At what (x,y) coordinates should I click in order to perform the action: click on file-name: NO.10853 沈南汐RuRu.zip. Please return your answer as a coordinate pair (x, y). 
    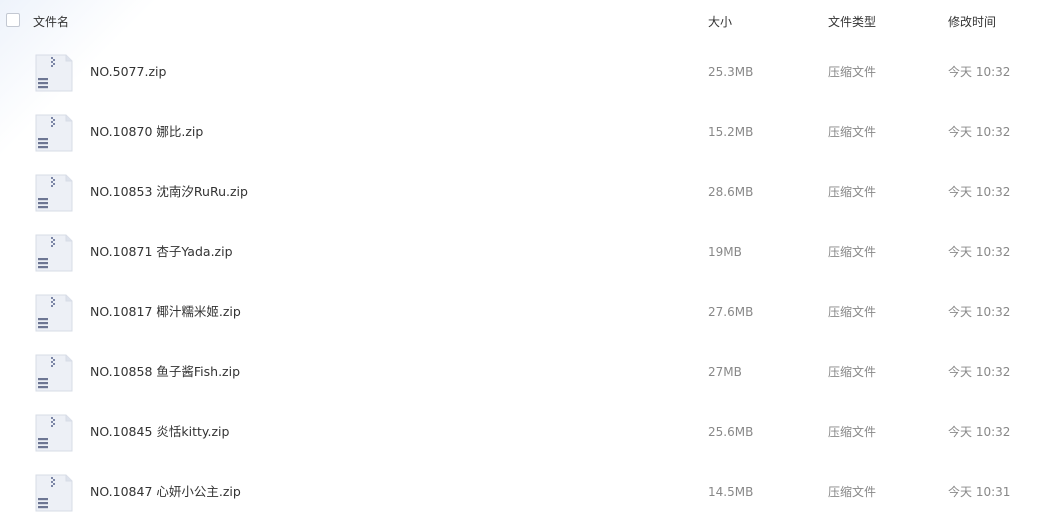
    Looking at the image, I should click on (169, 192).